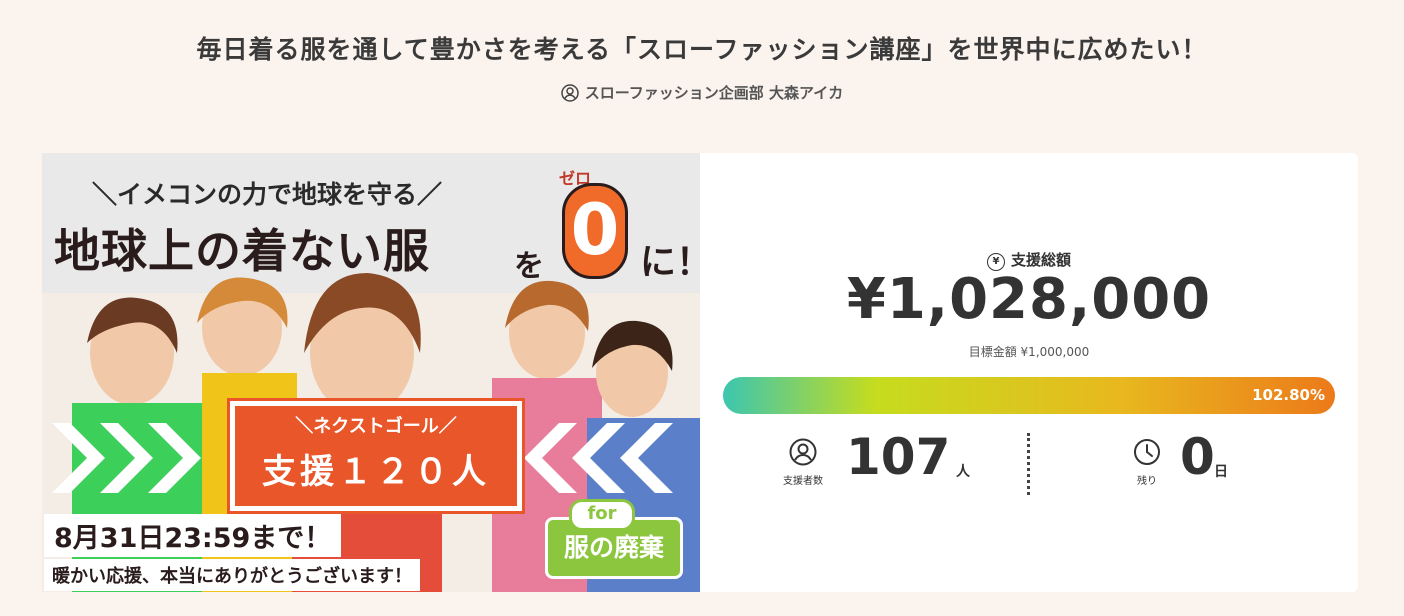  Describe the element at coordinates (670, 262) in the screenshot. I see `hero-headline-end: に！` at that location.